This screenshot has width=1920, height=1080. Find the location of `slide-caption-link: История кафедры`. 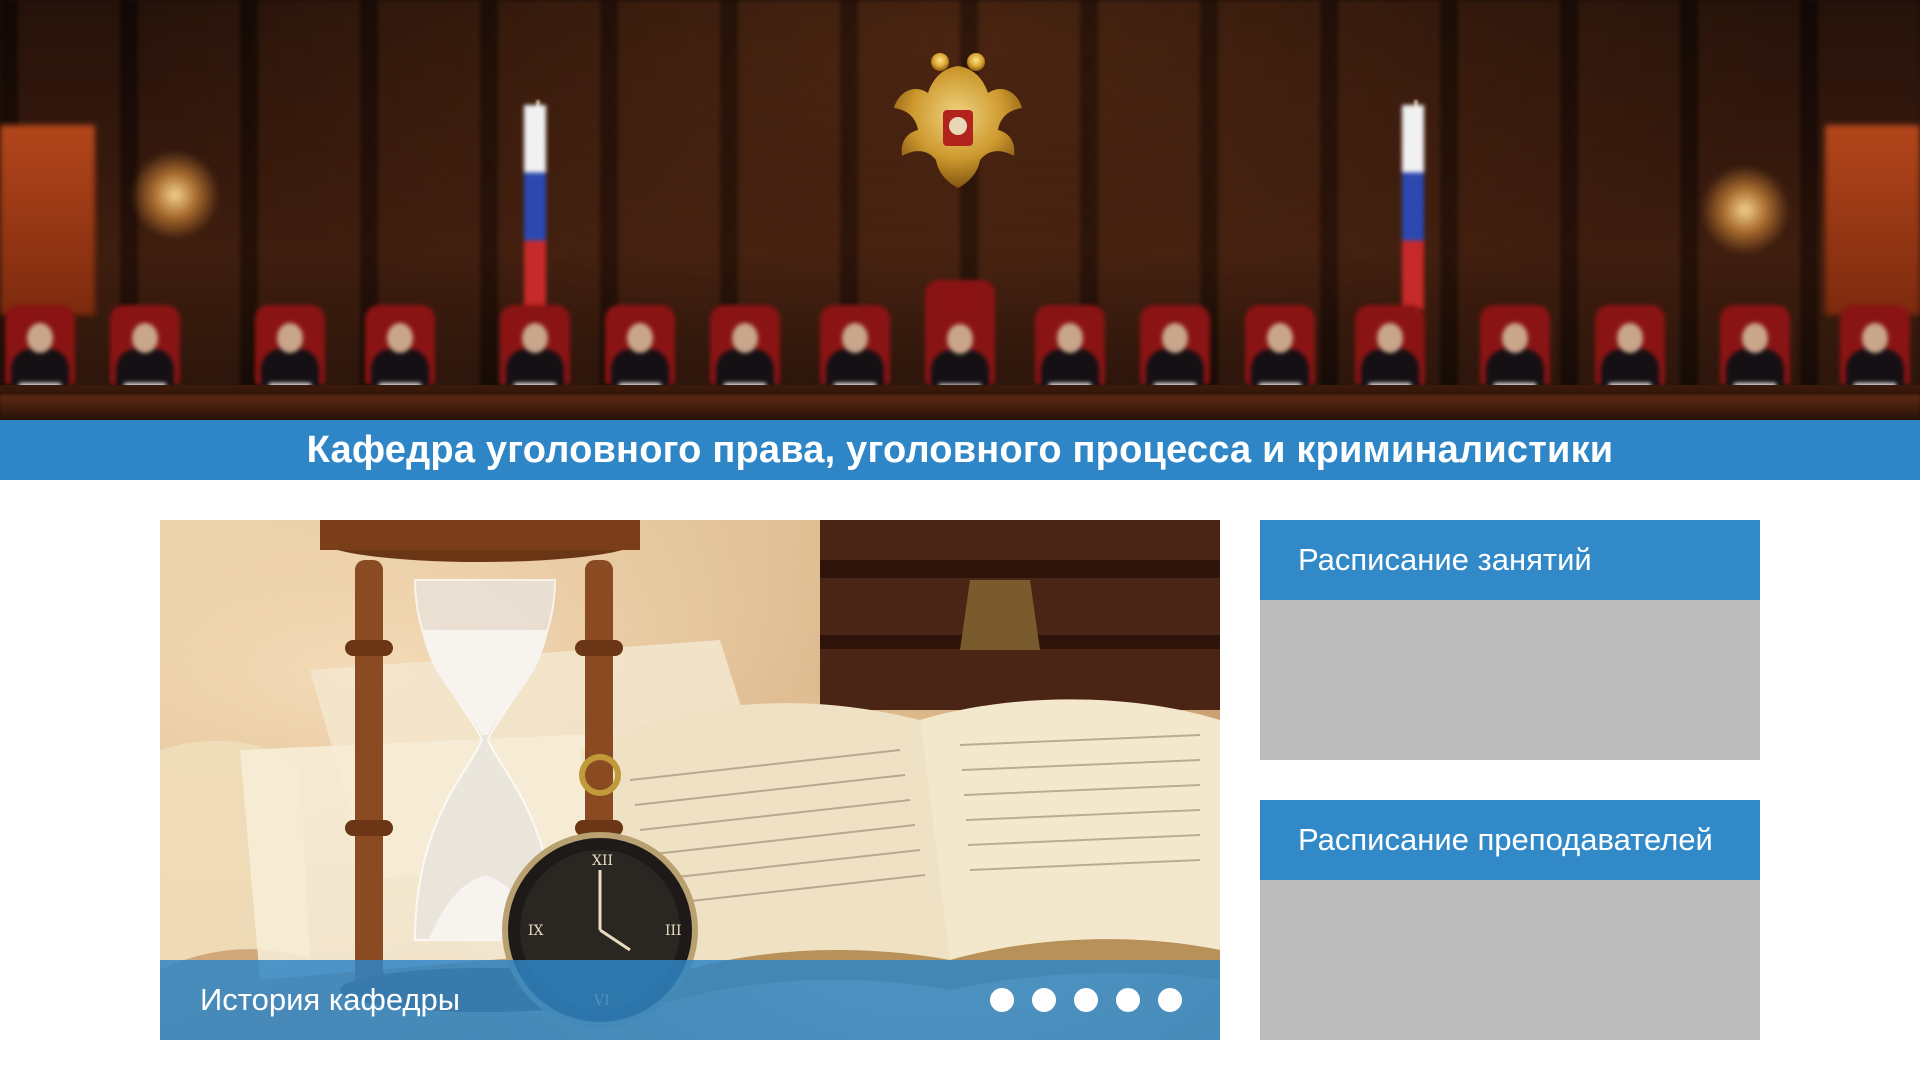

slide-caption-link: История кафедры is located at coordinates (330, 1000).